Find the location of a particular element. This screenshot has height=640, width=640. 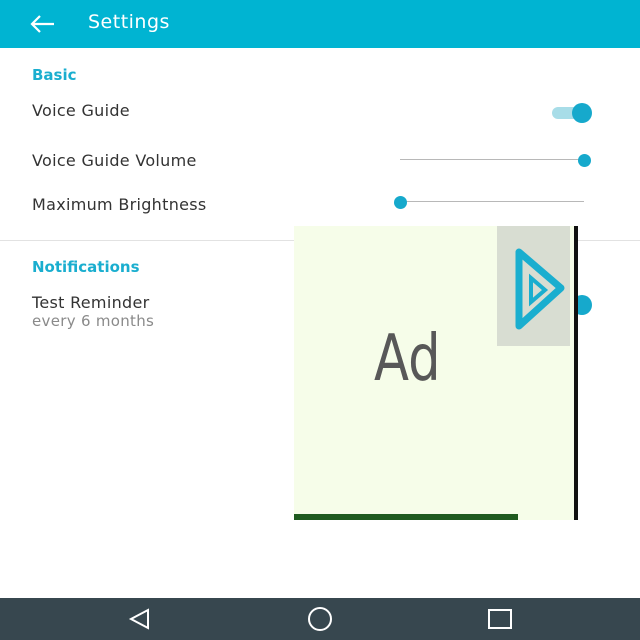

ad-label: Ad is located at coordinates (407, 359).